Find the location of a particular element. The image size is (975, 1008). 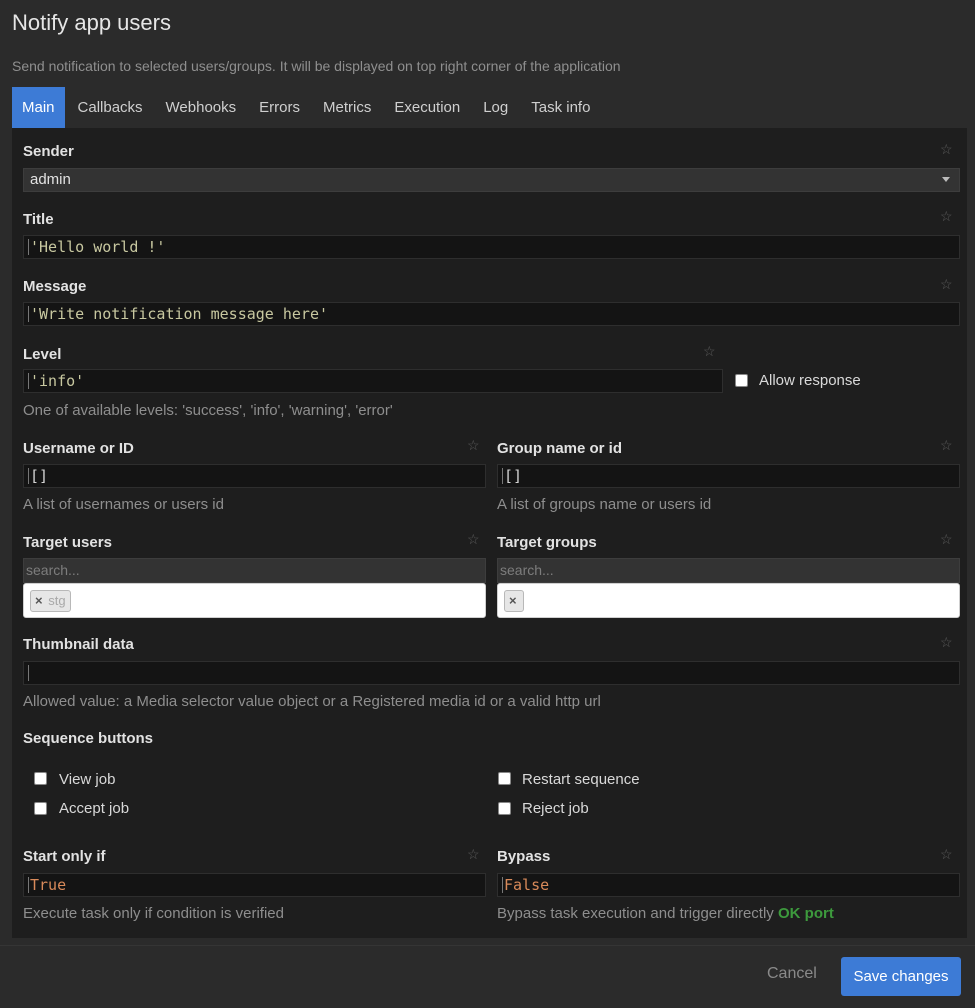

title-label: Title is located at coordinates (38, 219).